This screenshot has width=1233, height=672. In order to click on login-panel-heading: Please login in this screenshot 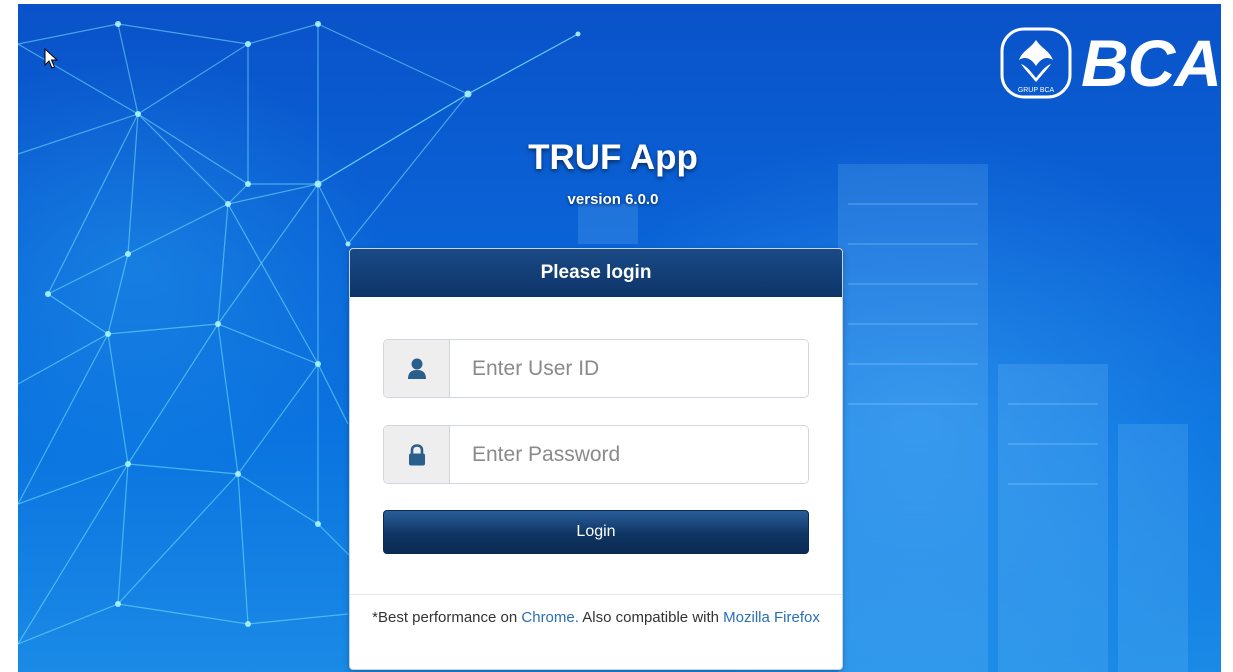, I will do `click(596, 273)`.